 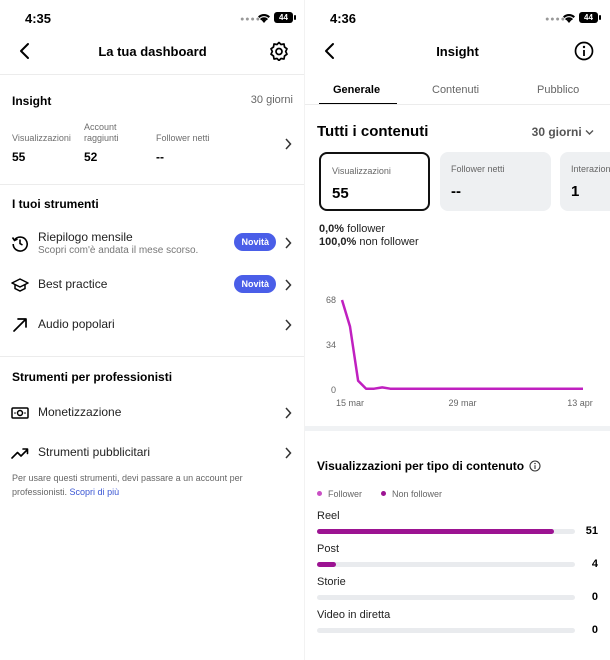 I want to click on tabs-divider, so click(x=457, y=104).